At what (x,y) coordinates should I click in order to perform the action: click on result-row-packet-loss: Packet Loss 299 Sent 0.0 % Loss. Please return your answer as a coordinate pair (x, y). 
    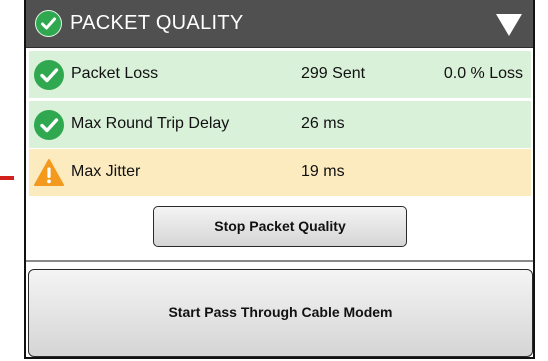
    Looking at the image, I should click on (280, 74).